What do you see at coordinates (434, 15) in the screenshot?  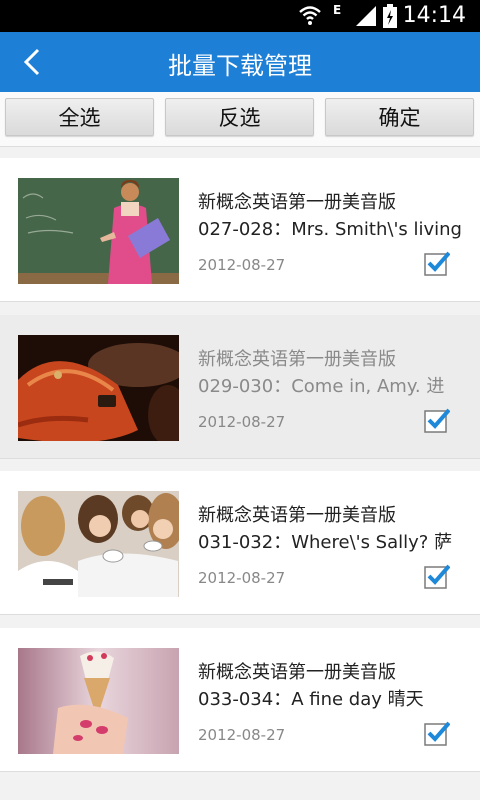 I see `clock: 14:14` at bounding box center [434, 15].